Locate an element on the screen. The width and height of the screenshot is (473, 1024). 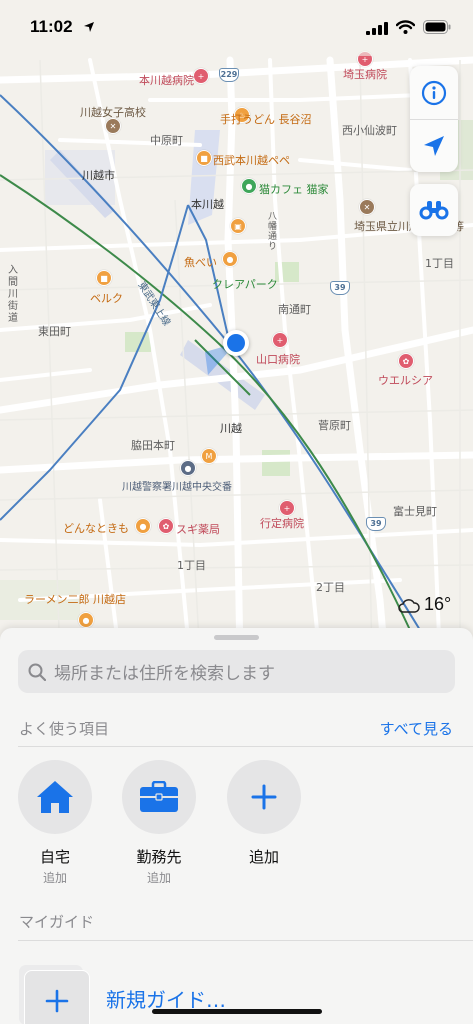
status-time: 11:02 is located at coordinates (51, 26).